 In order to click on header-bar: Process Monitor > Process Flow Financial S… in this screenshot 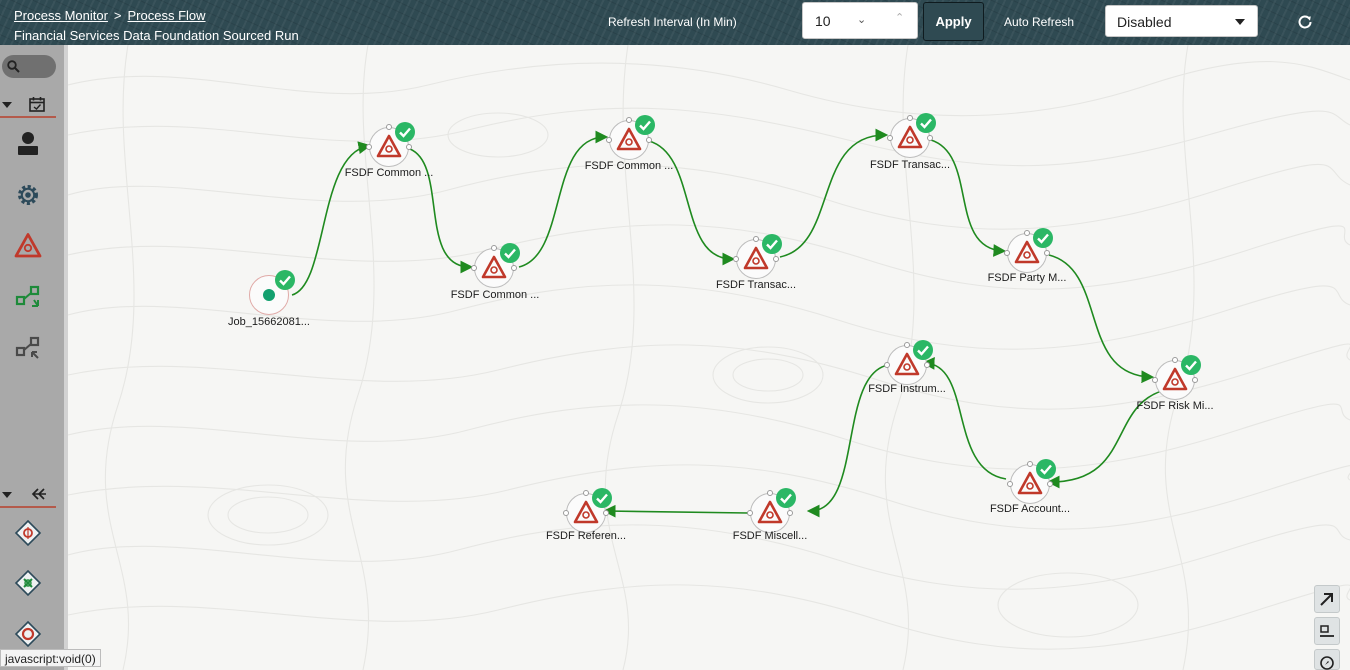, I will do `click(675, 22)`.